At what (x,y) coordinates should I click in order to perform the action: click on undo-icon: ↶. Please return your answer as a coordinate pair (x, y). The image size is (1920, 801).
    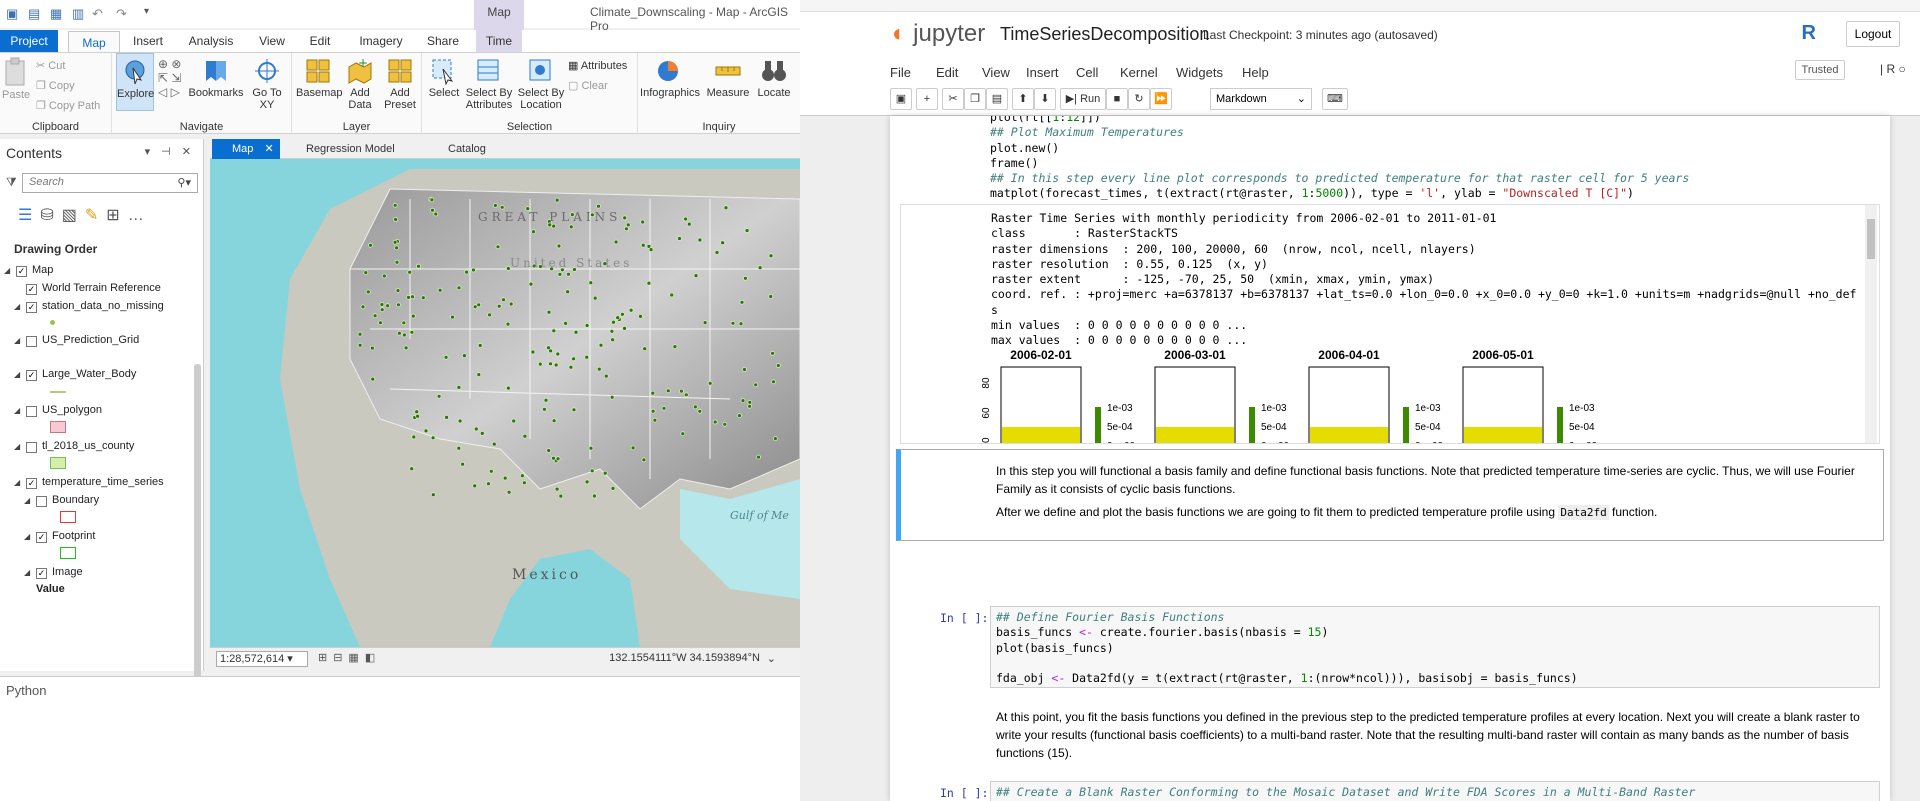
    Looking at the image, I should click on (97, 14).